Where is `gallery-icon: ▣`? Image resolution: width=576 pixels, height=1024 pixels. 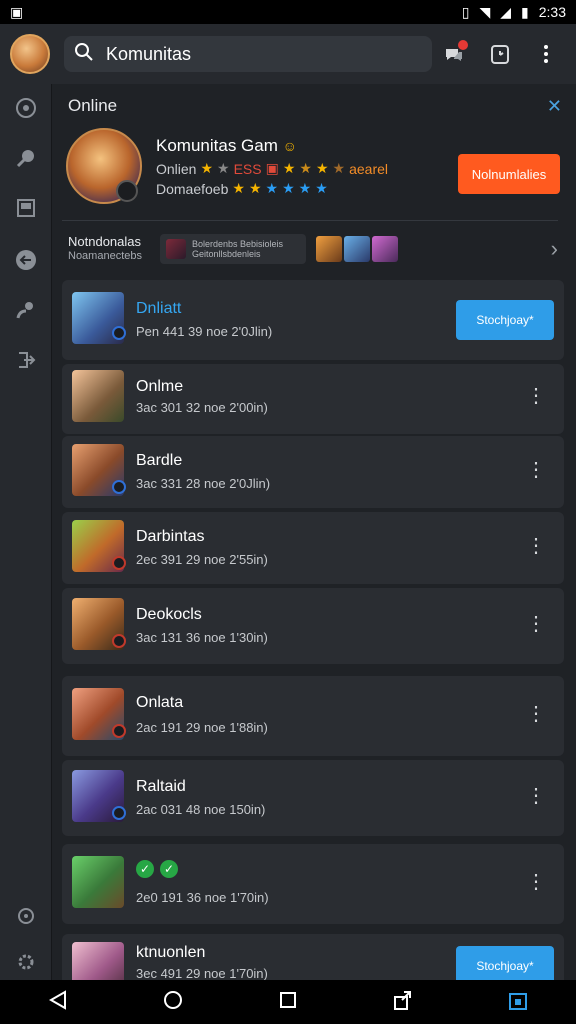
gallery-icon: ▣ is located at coordinates (17, 11).